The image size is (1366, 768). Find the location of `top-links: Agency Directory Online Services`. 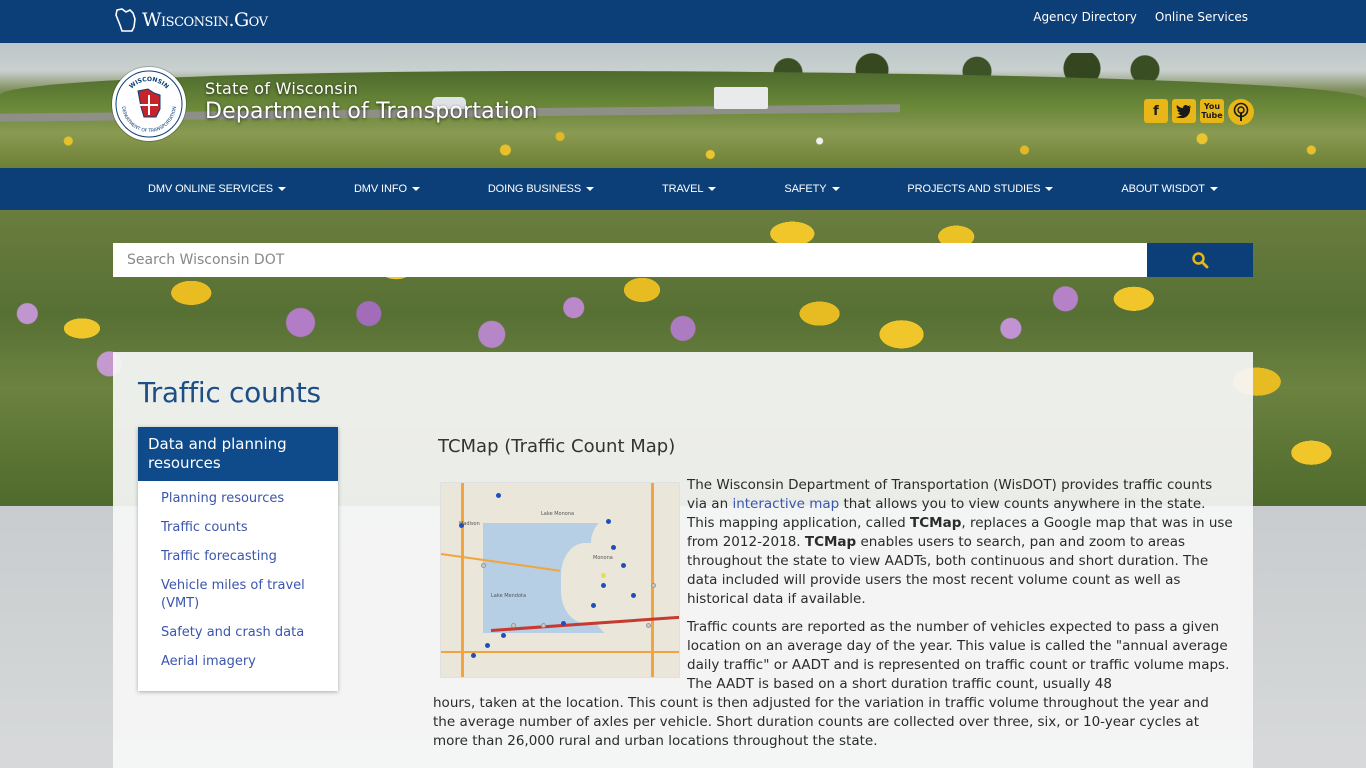

top-links: Agency Directory Online Services is located at coordinates (1140, 17).